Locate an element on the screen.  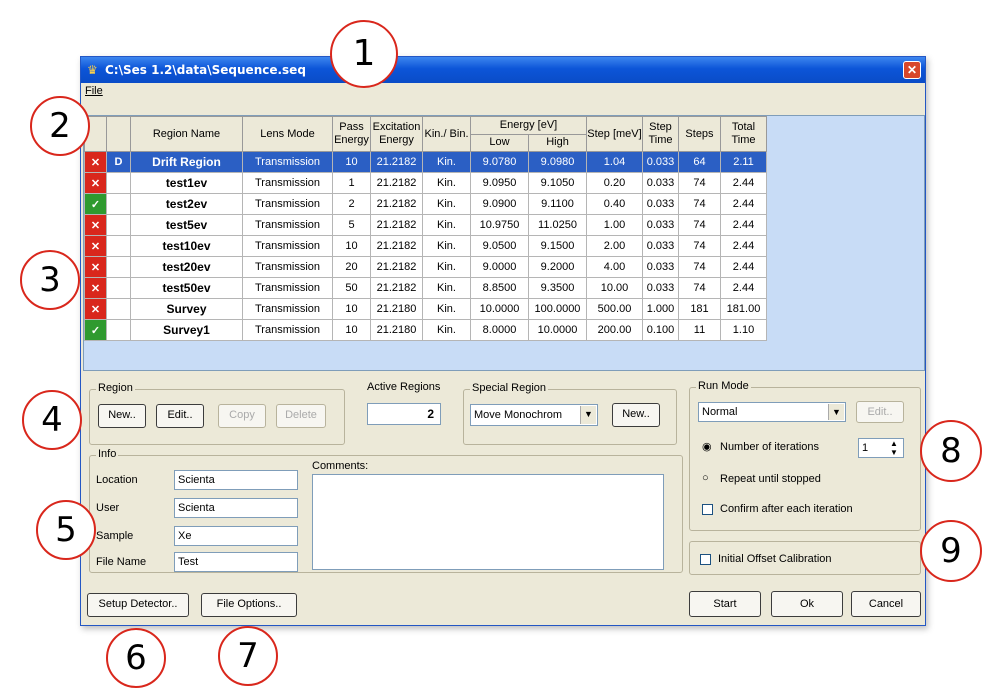
header-pass-energy: Pass Energy is located at coordinates (351, 134).